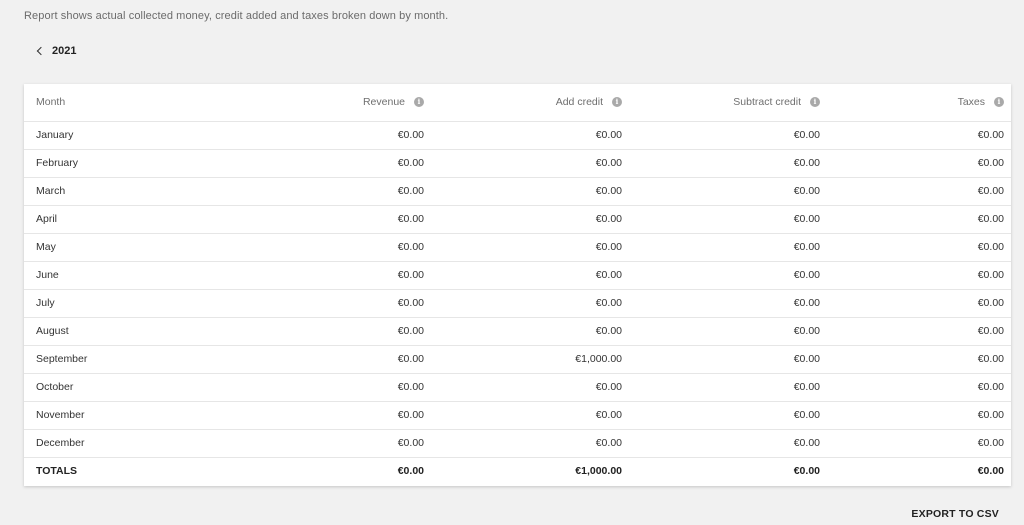  Describe the element at coordinates (517, 191) in the screenshot. I see `table-row: March €0.00 €0.00 €0.00 €0.00` at that location.